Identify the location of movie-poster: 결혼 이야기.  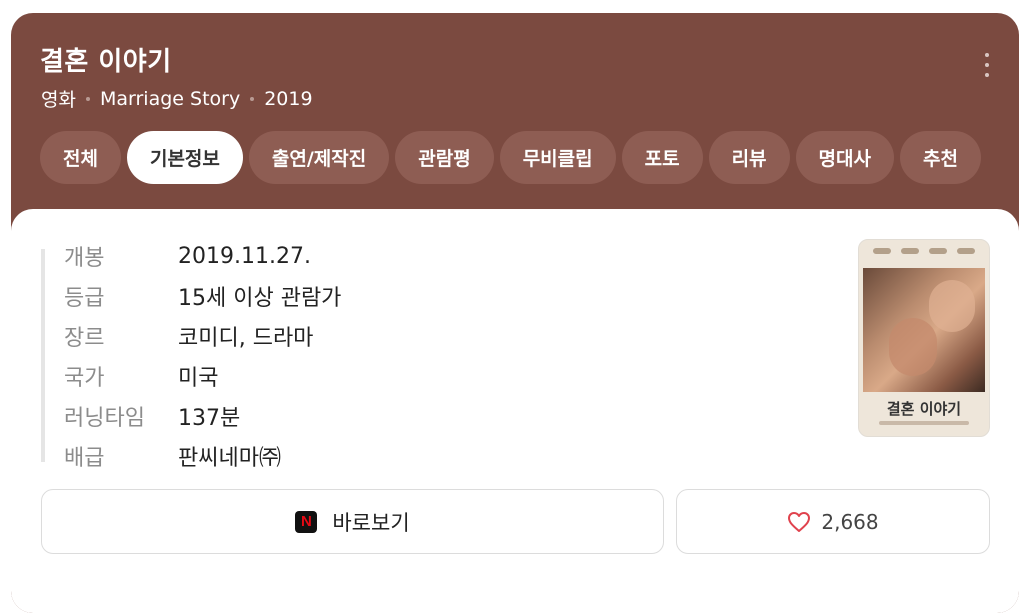
(924, 338).